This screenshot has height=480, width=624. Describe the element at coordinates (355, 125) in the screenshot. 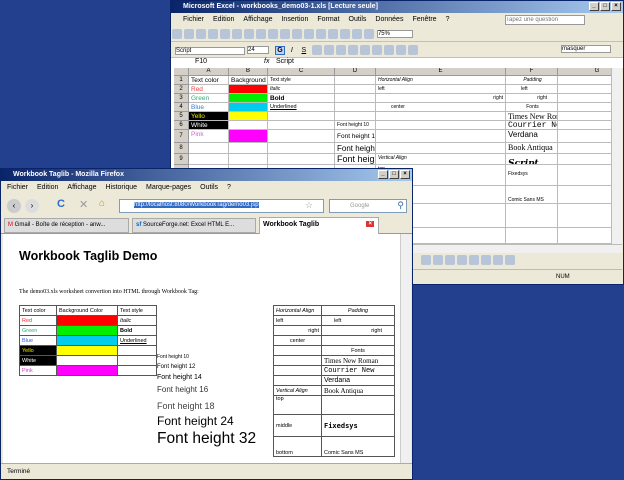

I see `cell: Font height 10` at that location.